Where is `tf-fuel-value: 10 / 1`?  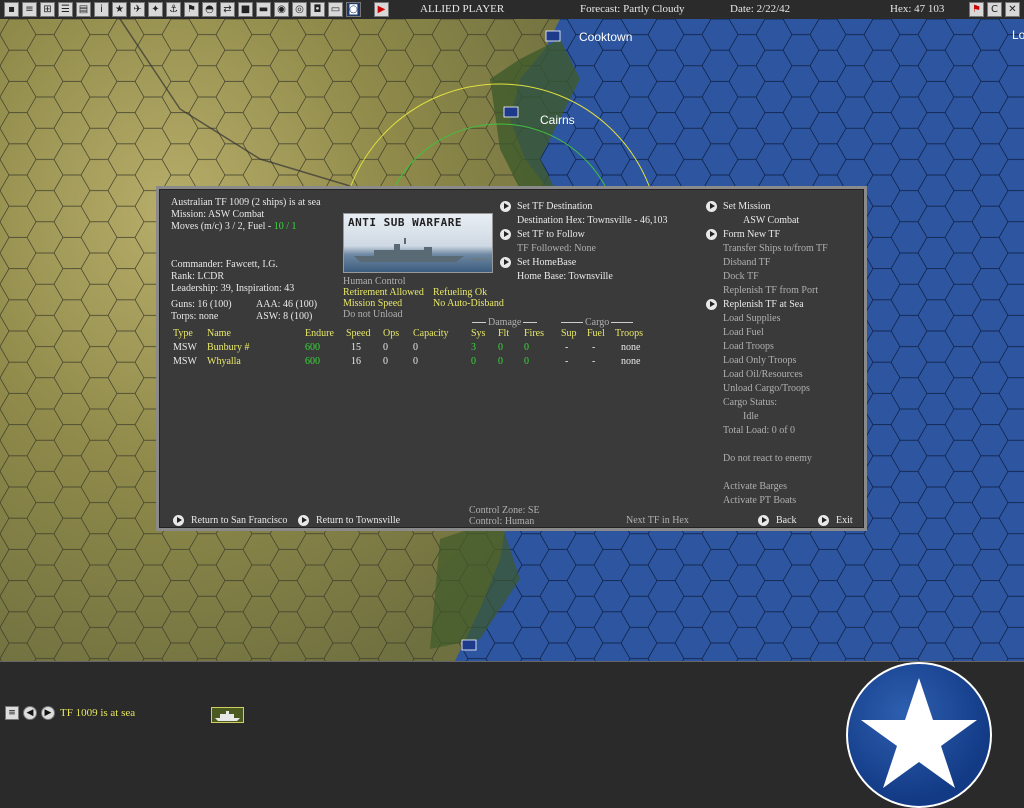 tf-fuel-value: 10 / 1 is located at coordinates (285, 226).